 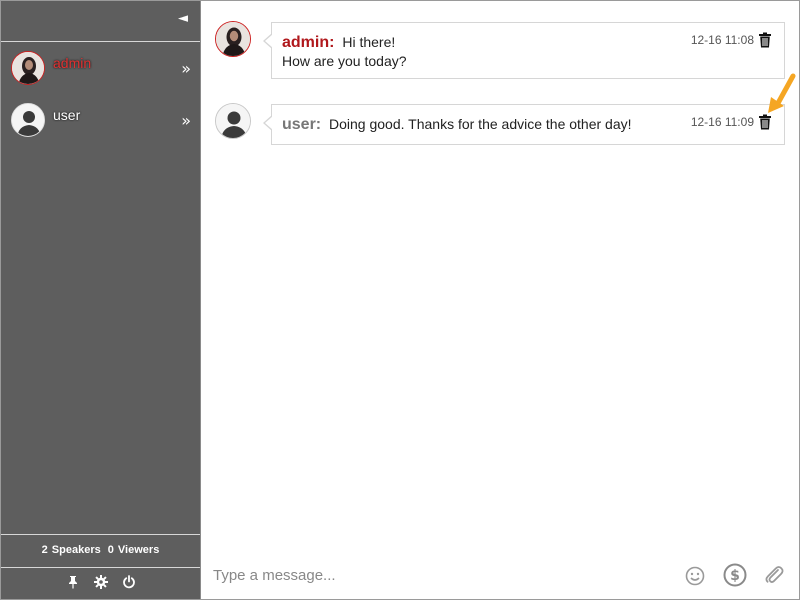 I want to click on sidebar-toolbar, so click(x=100, y=584).